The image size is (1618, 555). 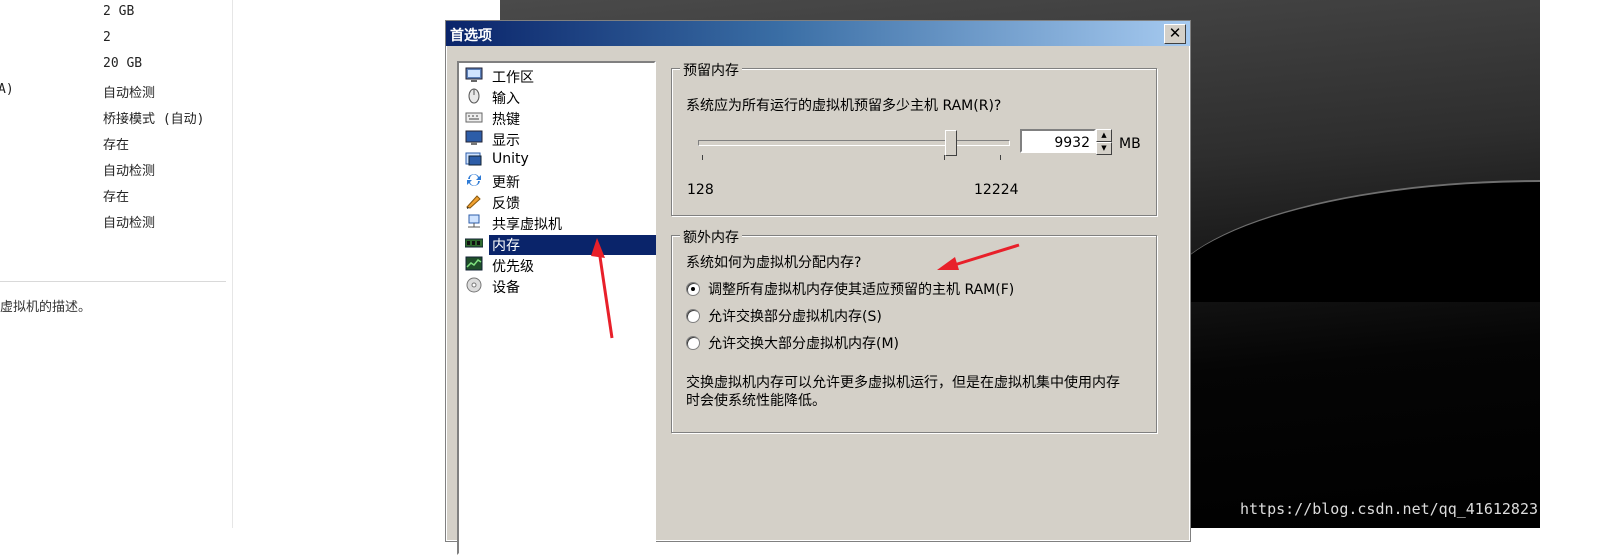 I want to click on radio-fit-reserved: 调整所有虚拟机内存使其适应预留的主机 RAM(F), so click(x=886, y=289).